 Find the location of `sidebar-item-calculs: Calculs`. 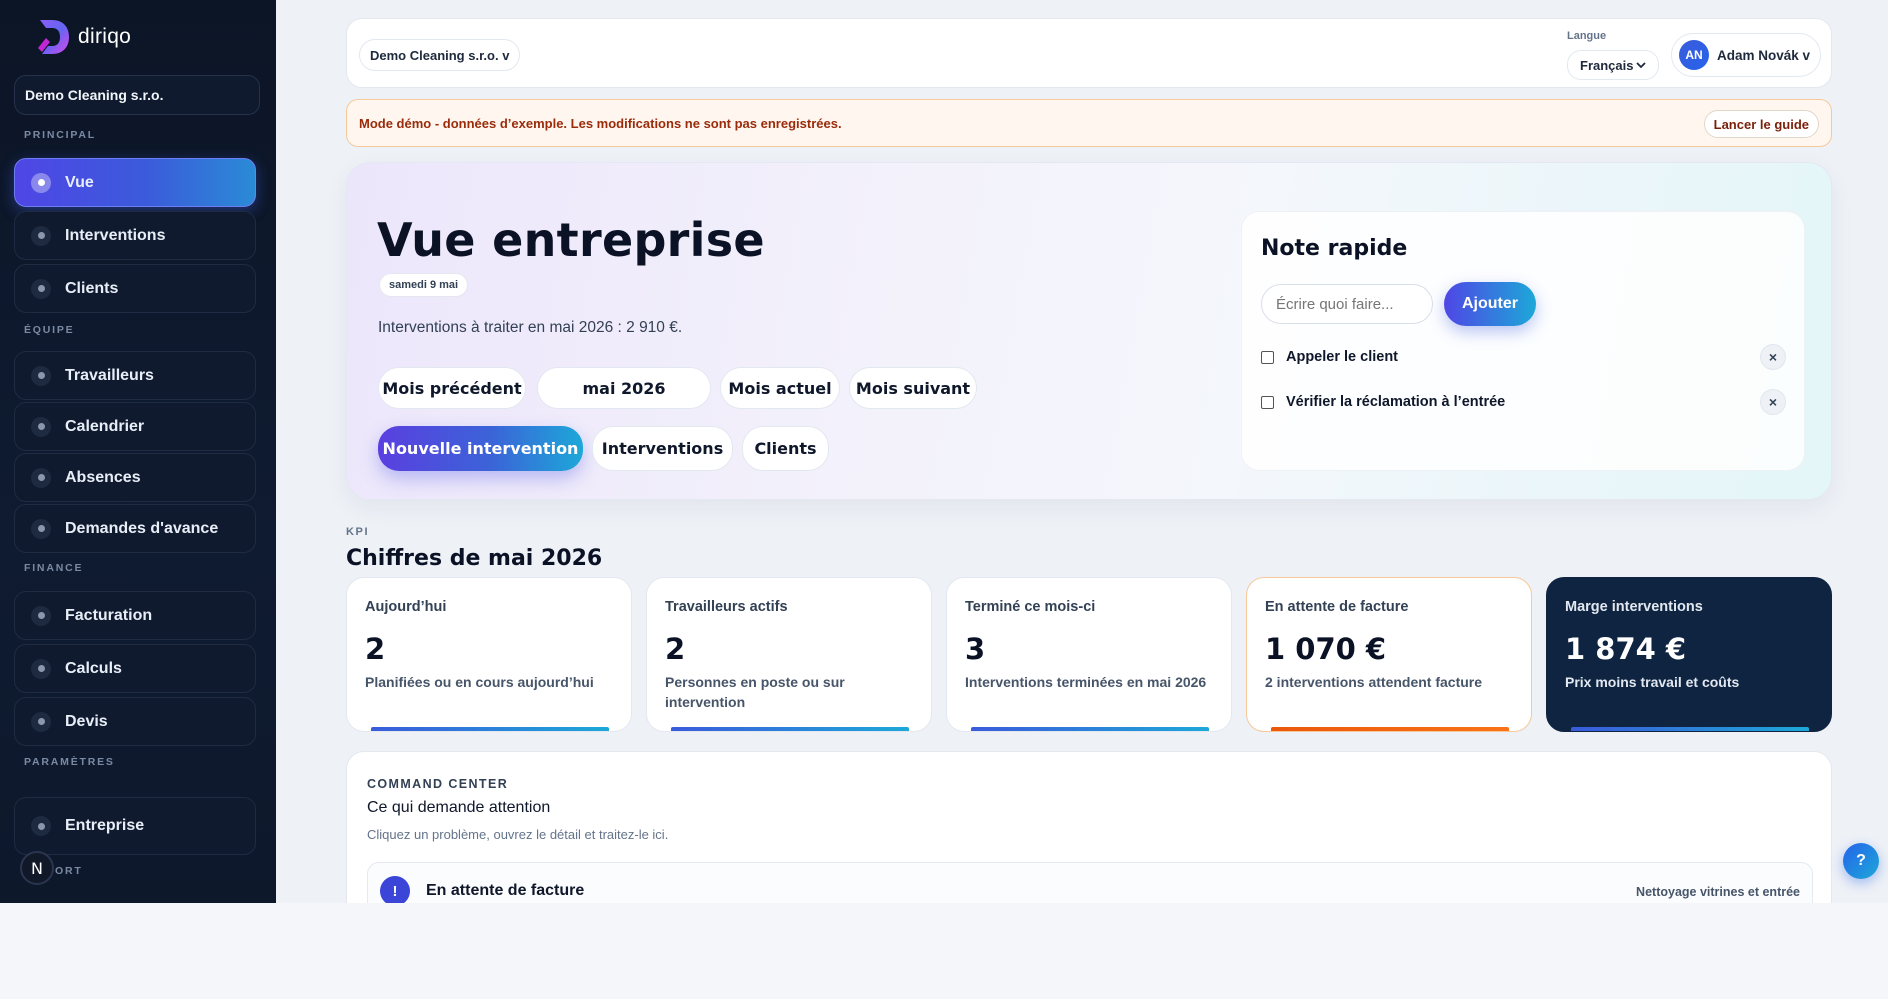

sidebar-item-calculs: Calculs is located at coordinates (135, 668).